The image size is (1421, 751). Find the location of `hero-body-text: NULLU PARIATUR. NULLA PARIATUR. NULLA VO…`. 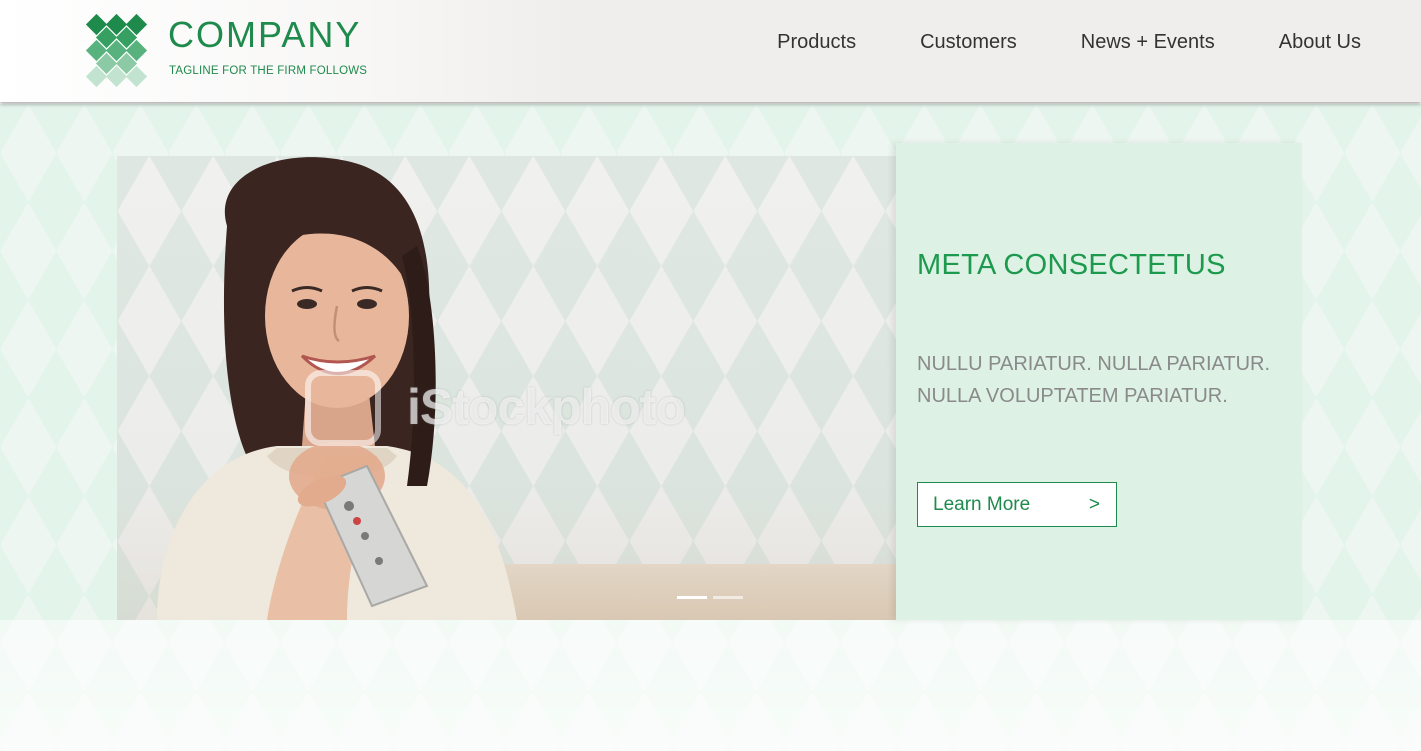

hero-body-text: NULLU PARIATUR. NULLA PARIATUR. NULLA VO… is located at coordinates (1094, 380).